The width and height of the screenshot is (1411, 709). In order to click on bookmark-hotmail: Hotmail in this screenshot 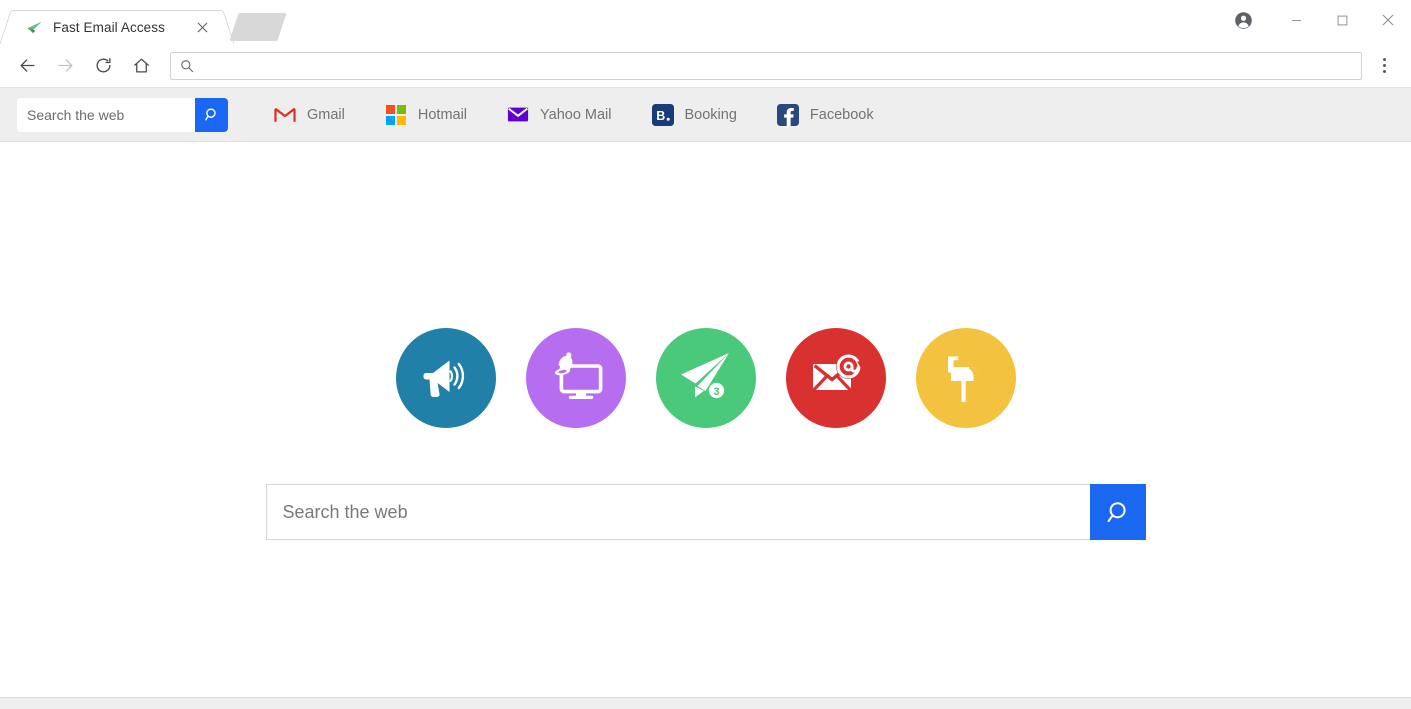, I will do `click(426, 115)`.